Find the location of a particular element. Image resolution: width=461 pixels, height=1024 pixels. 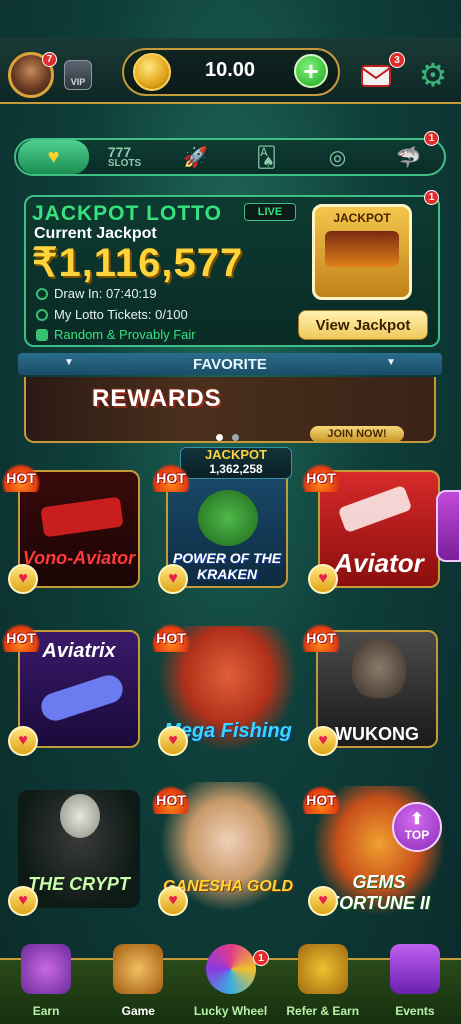

tab-roulette: ◎ is located at coordinates (337, 157).